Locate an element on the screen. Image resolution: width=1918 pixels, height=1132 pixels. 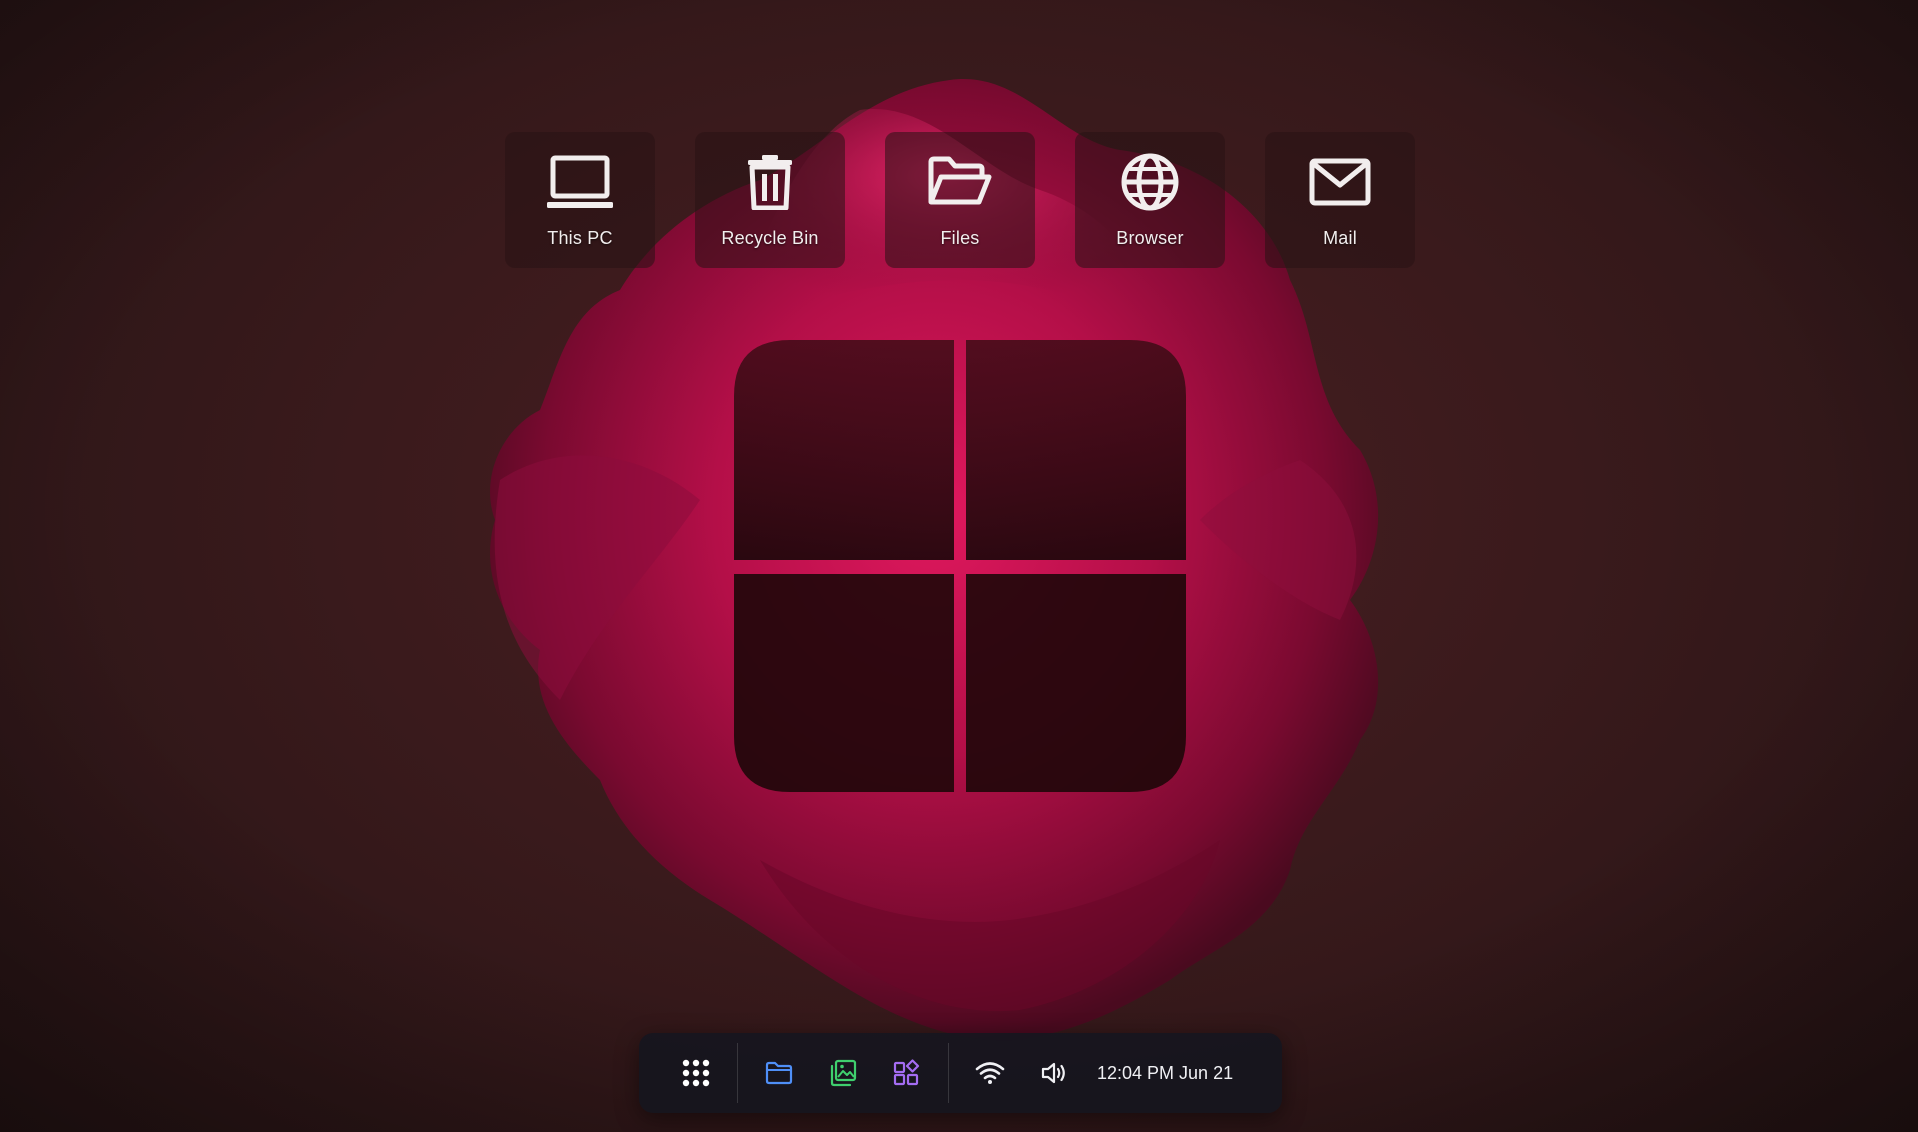
clock: 12:04 PM Jun 21 is located at coordinates (1165, 1073).